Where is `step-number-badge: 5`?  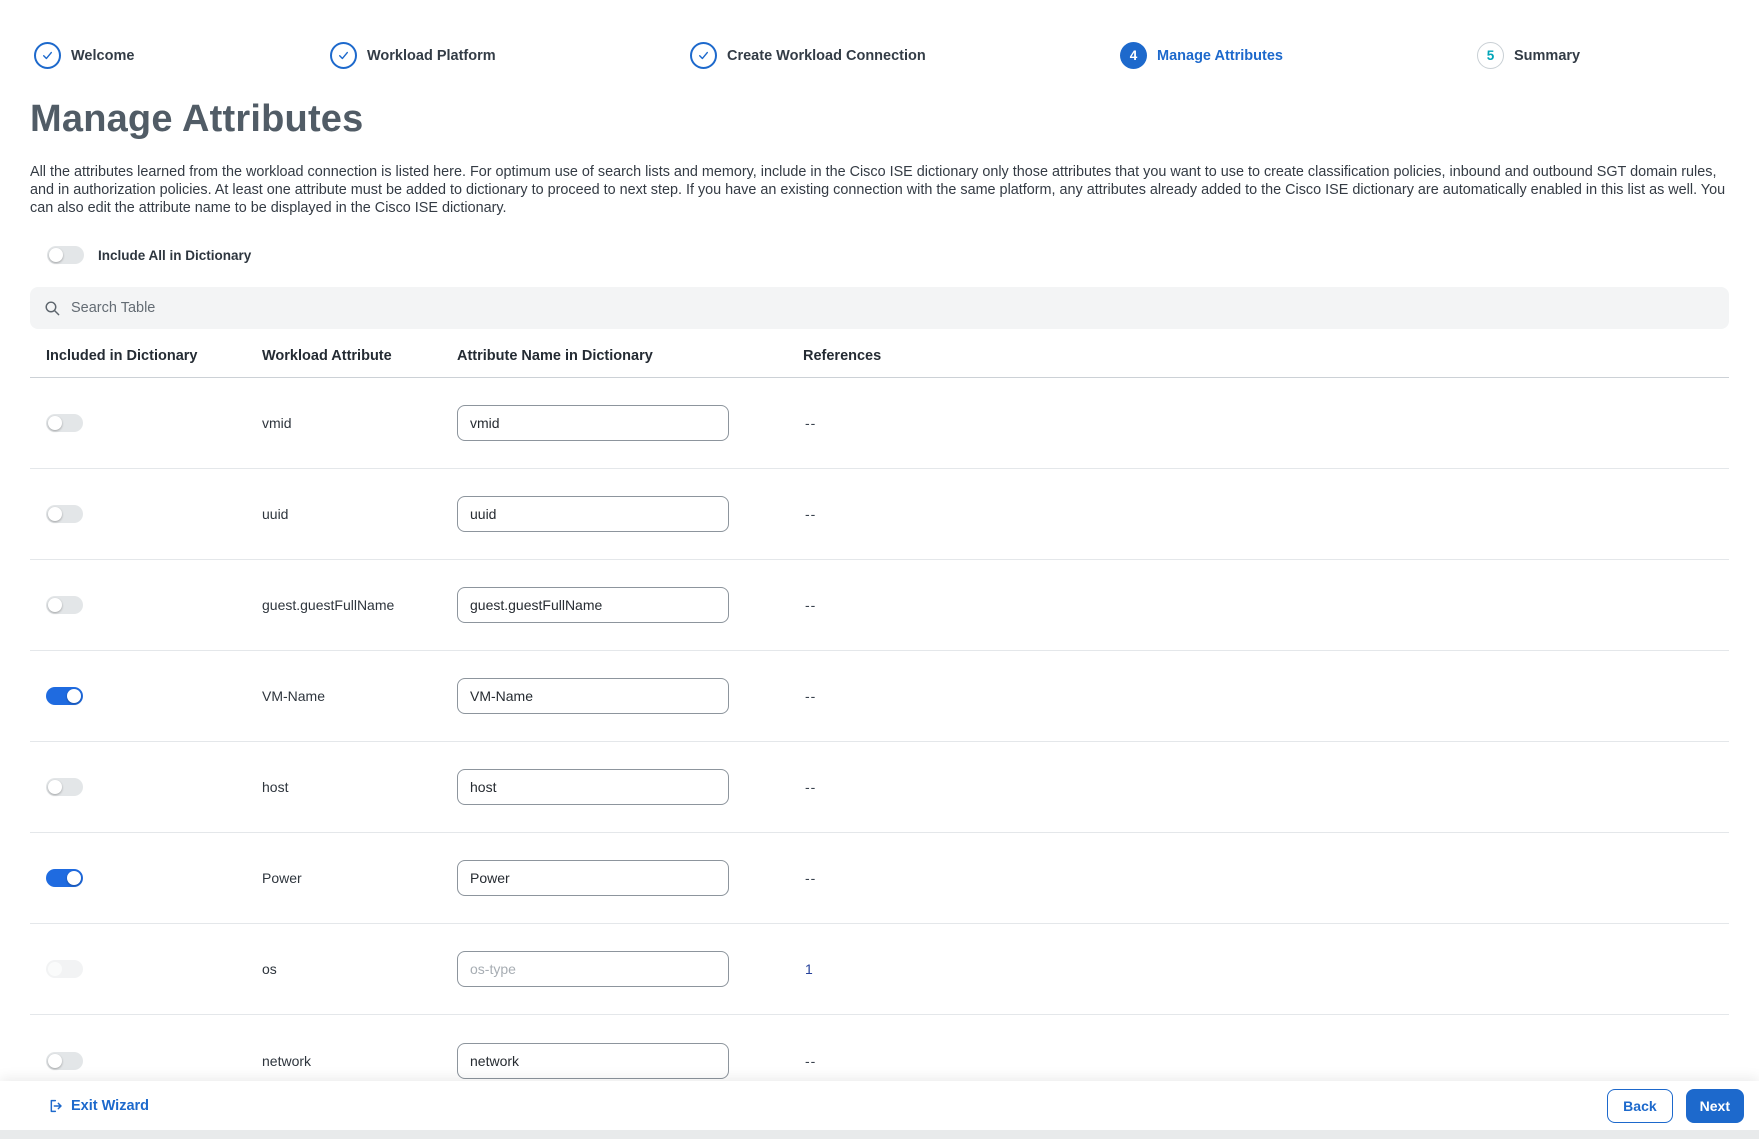 step-number-badge: 5 is located at coordinates (1490, 55).